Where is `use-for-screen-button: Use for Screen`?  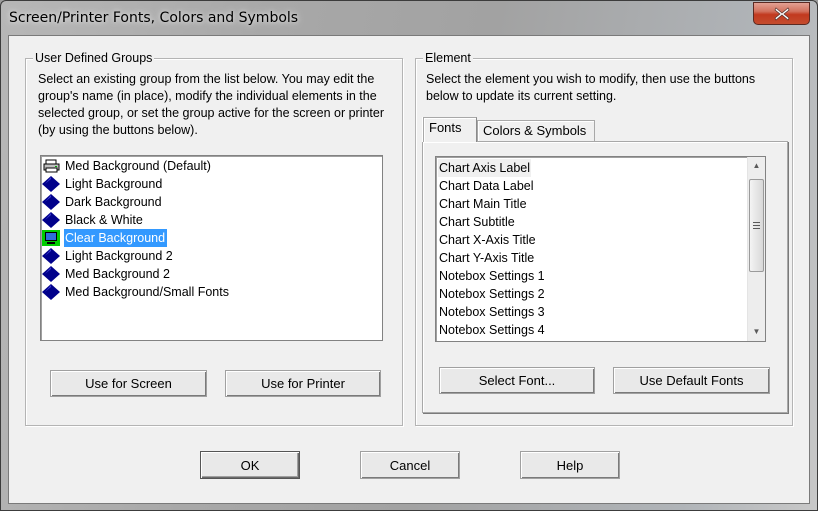
use-for-screen-button: Use for Screen is located at coordinates (128, 383).